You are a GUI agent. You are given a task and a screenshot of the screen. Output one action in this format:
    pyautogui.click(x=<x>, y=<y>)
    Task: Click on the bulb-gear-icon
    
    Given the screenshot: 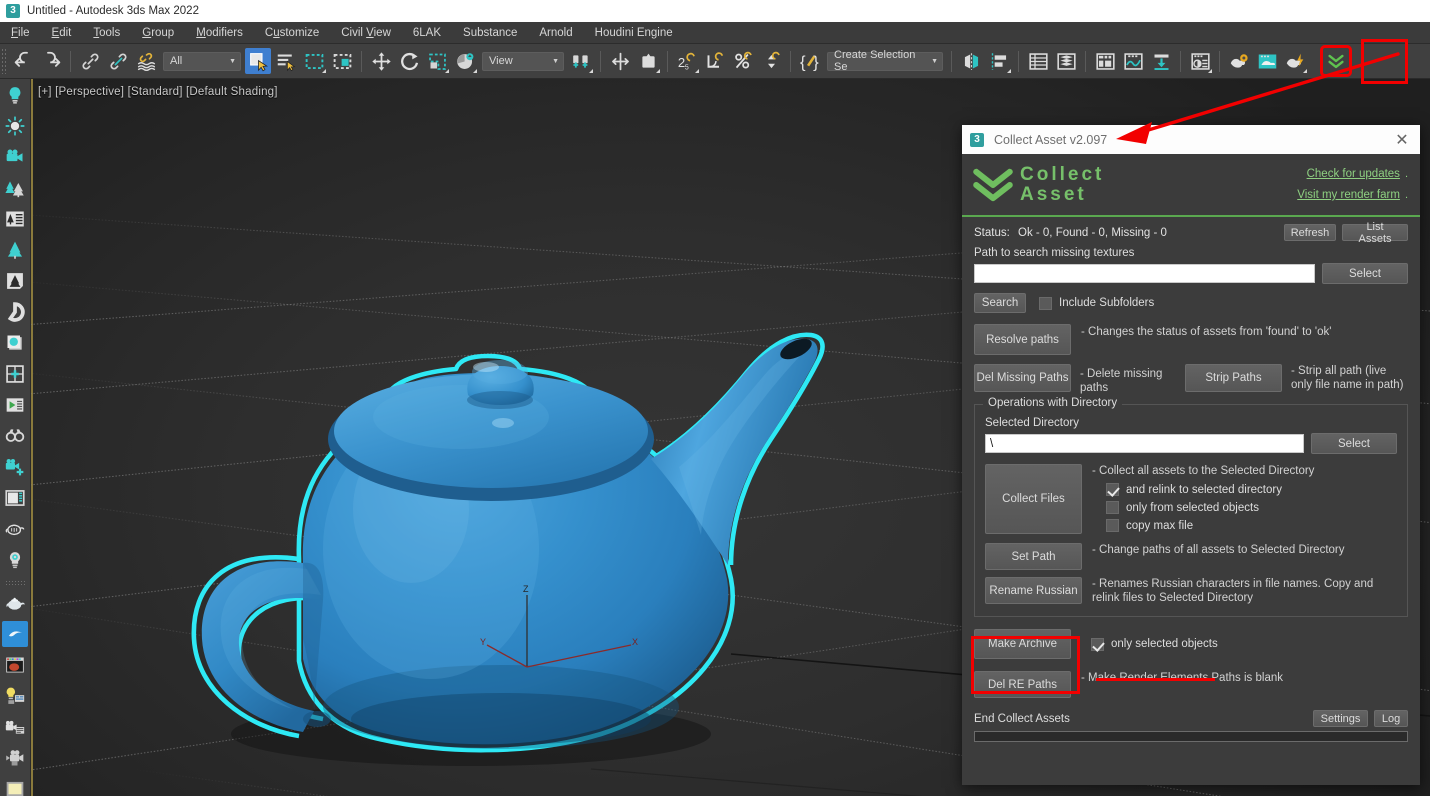 What is the action you would take?
    pyautogui.click(x=15, y=560)
    